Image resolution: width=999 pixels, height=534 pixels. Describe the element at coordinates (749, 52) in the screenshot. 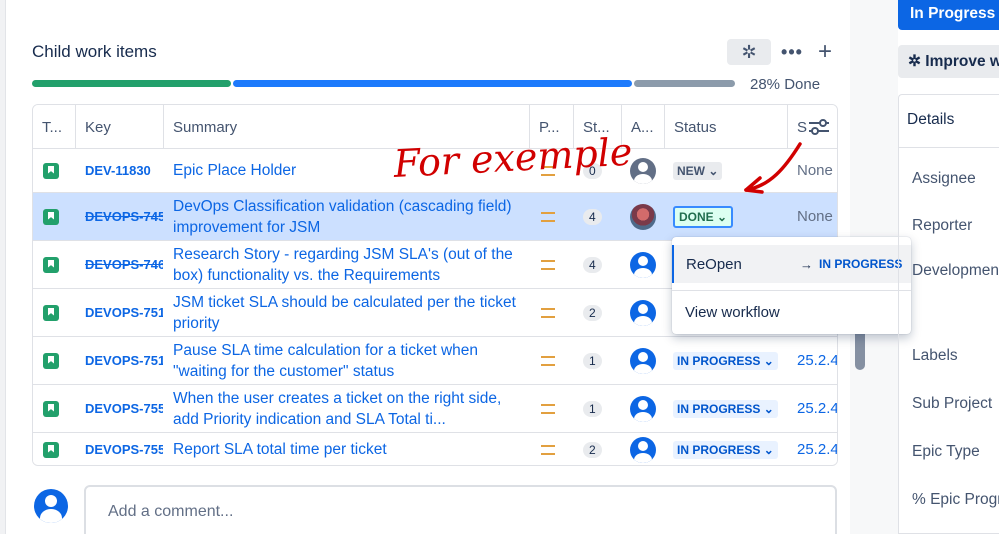

I see `ai-button: ✲` at that location.